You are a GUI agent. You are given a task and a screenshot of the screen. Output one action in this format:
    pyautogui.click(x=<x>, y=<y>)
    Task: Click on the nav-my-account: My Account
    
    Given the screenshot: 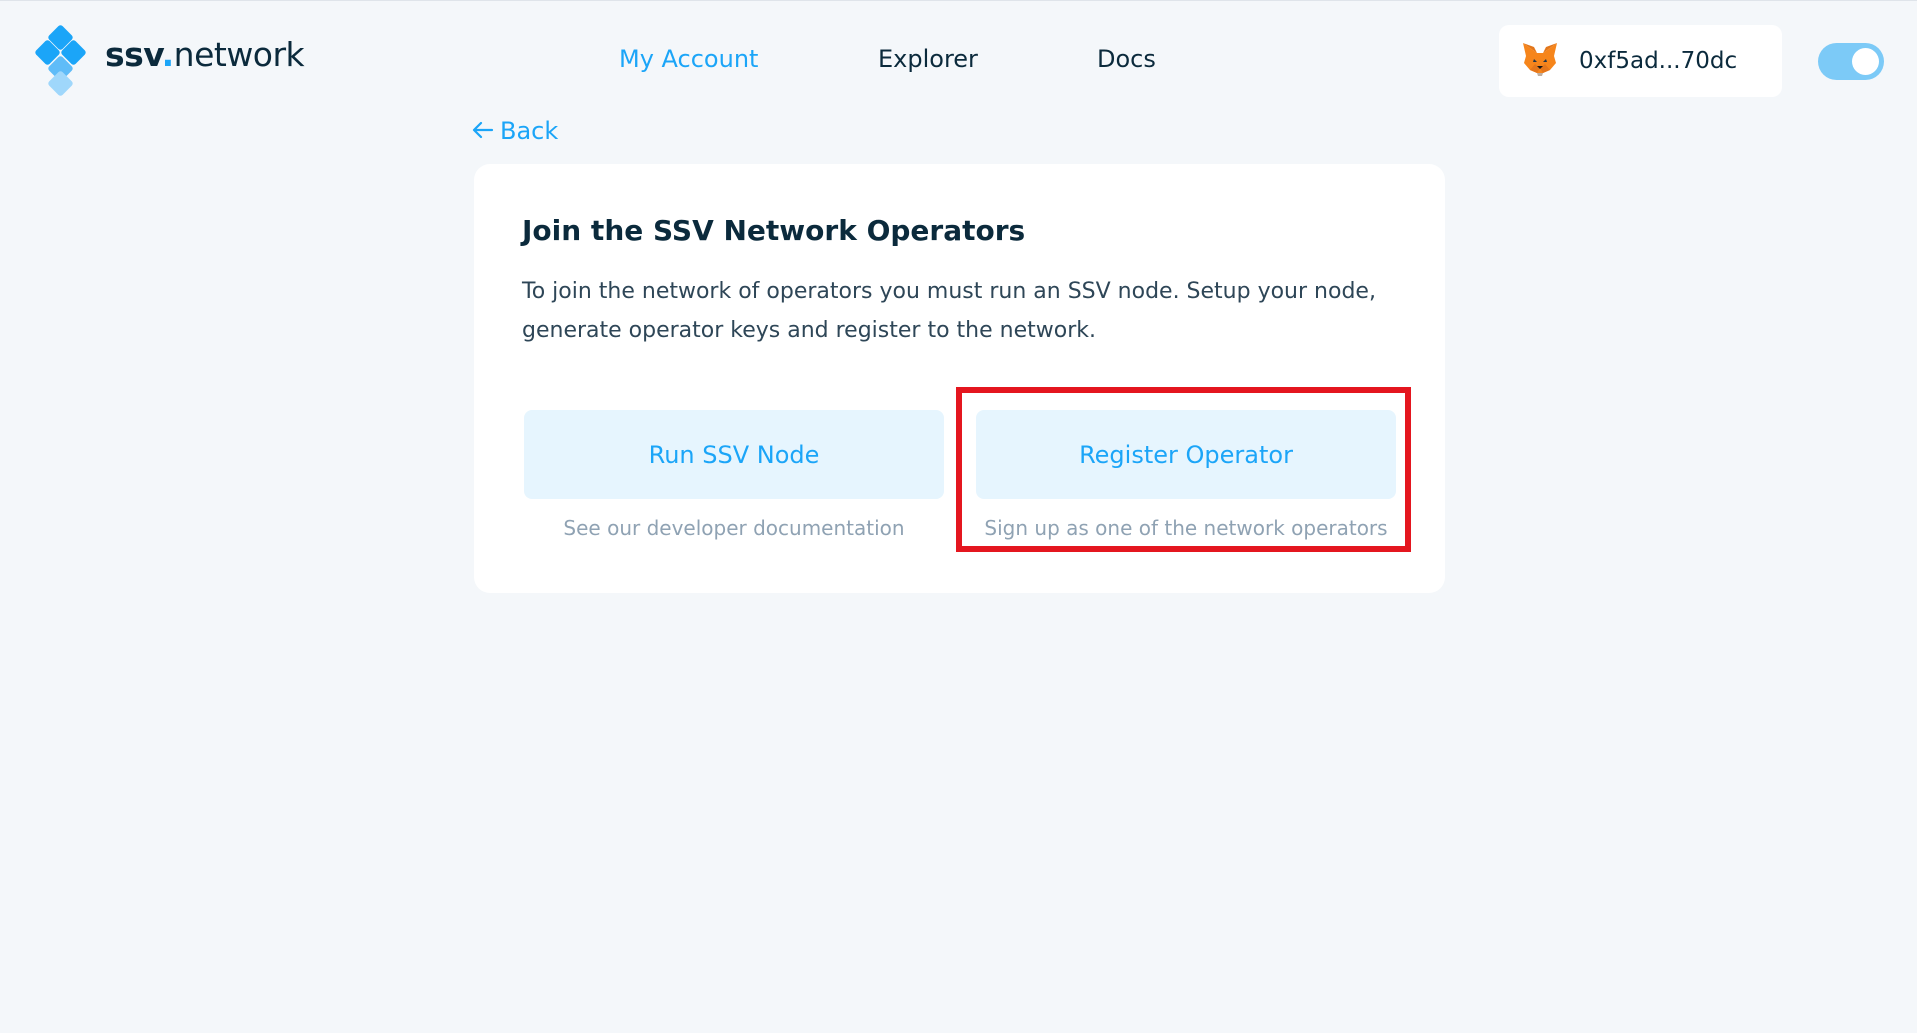 What is the action you would take?
    pyautogui.click(x=688, y=59)
    